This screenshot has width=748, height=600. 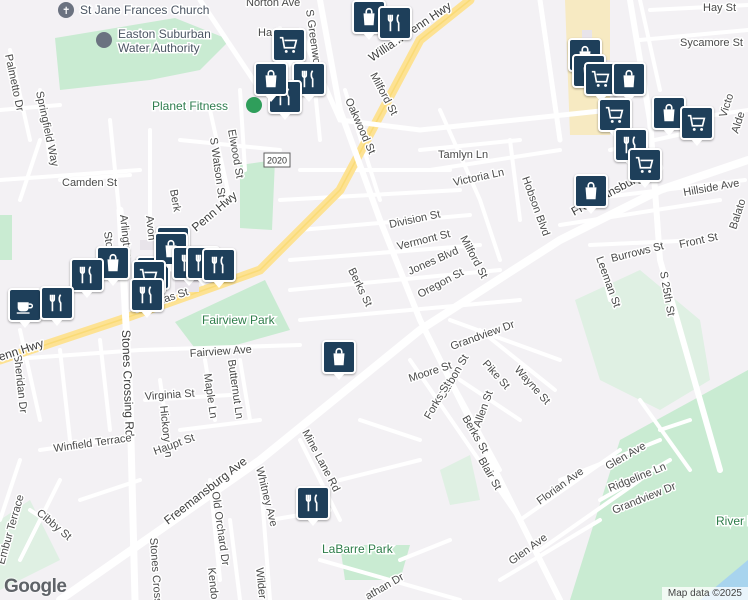 I want to click on road-label: Berk, so click(x=175, y=200).